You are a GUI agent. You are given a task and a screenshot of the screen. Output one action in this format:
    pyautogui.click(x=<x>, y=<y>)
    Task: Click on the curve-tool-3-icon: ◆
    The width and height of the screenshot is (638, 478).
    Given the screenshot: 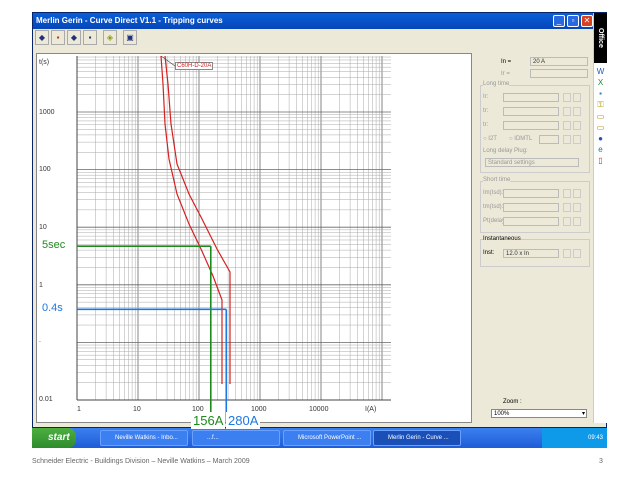 What is the action you would take?
    pyautogui.click(x=74, y=37)
    